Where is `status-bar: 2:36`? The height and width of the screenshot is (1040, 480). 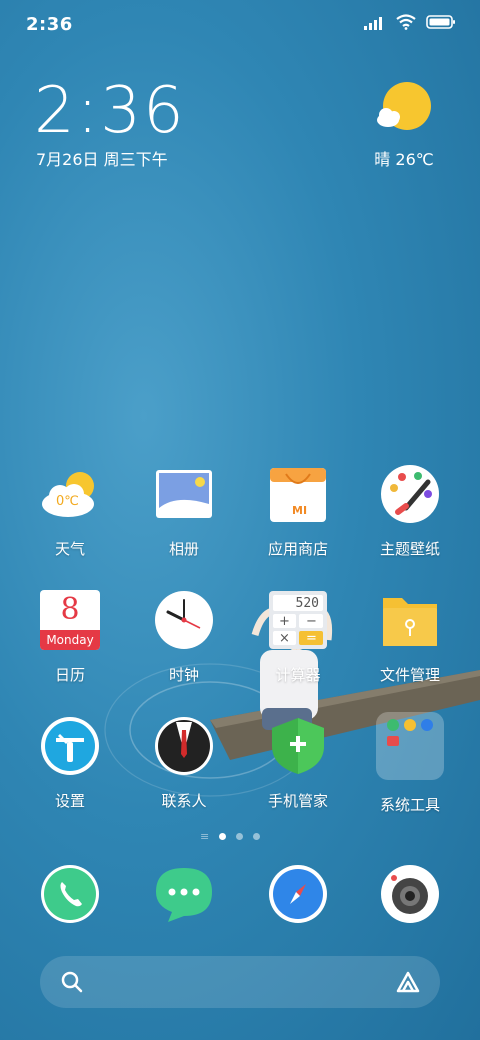
status-bar: 2:36 is located at coordinates (240, 25).